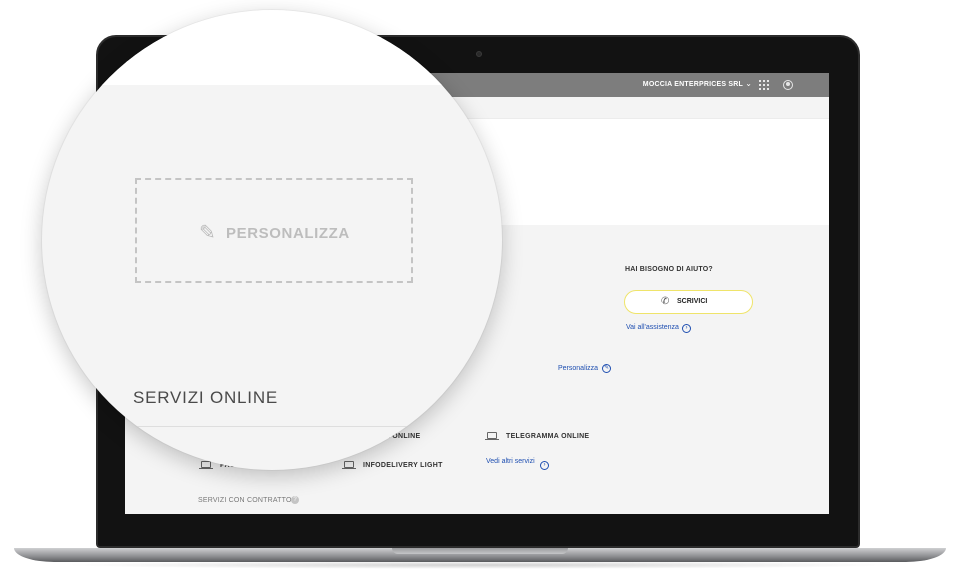 The width and height of the screenshot is (960, 586). What do you see at coordinates (480, 565) in the screenshot?
I see `laptop-shadow` at bounding box center [480, 565].